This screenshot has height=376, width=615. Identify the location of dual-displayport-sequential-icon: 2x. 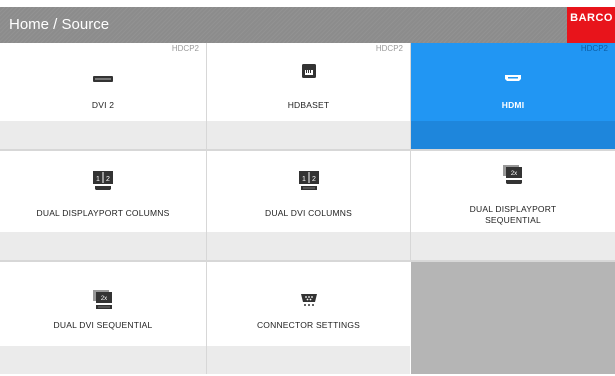
(513, 177).